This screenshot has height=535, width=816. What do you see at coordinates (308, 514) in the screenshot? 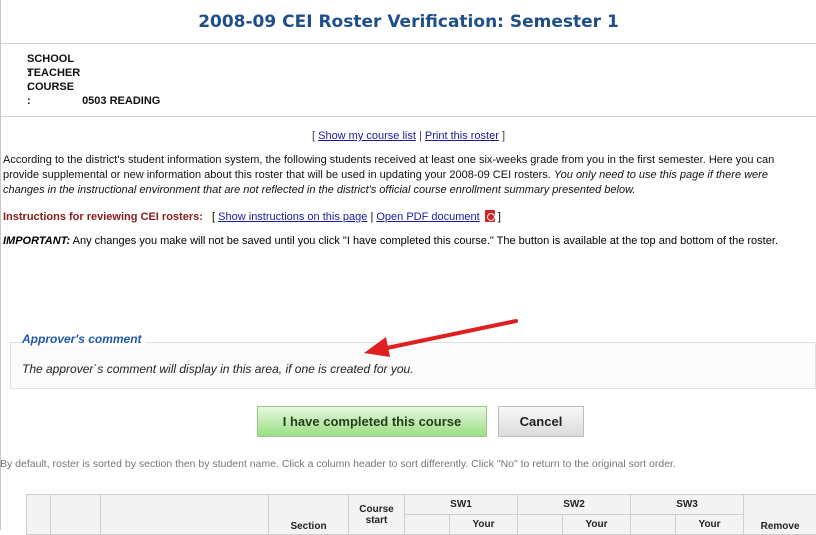
I see `col-section: Section` at bounding box center [308, 514].